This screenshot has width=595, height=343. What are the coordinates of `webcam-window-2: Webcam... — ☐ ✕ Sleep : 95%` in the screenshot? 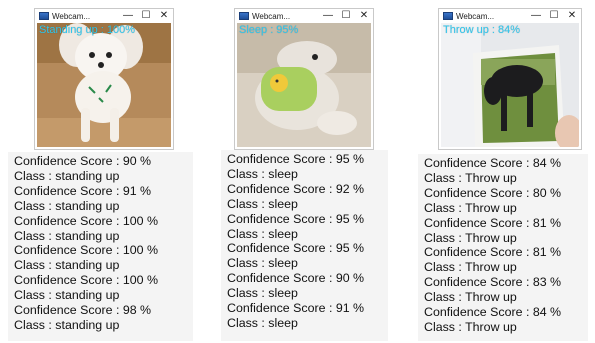 It's located at (304, 79).